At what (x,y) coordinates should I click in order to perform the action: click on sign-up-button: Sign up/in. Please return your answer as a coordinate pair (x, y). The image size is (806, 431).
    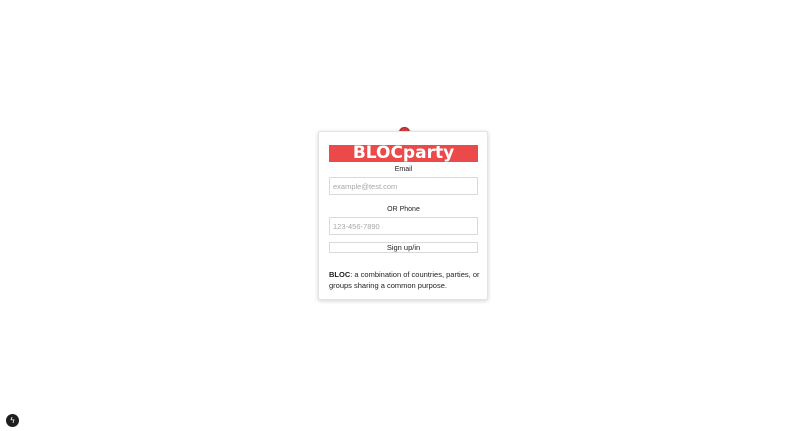
    Looking at the image, I should click on (403, 247).